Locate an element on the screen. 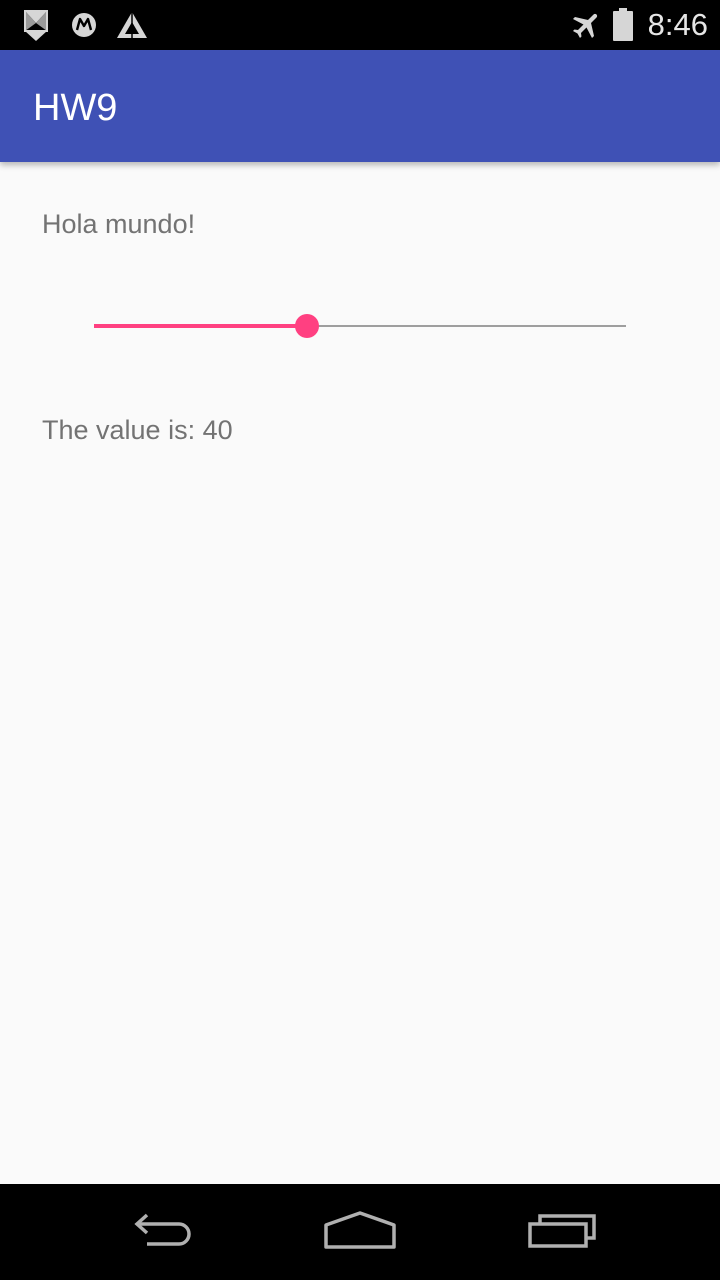 This screenshot has width=720, height=1280. greeting-text: Hola mundo! is located at coordinates (119, 224).